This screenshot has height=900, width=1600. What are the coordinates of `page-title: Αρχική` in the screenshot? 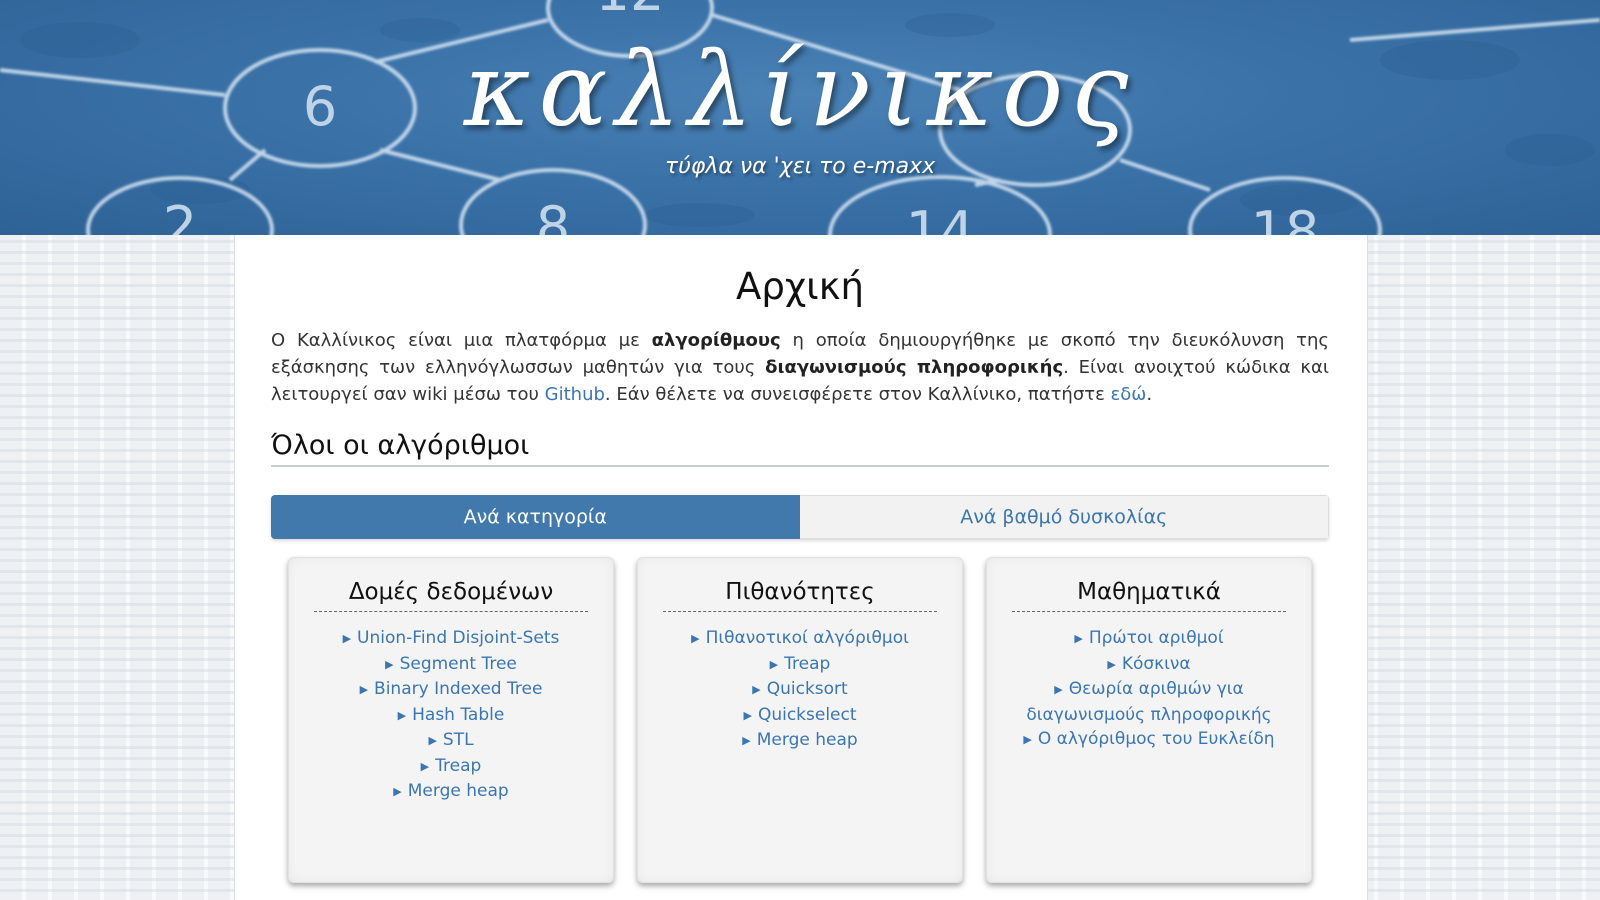 It's located at (800, 286).